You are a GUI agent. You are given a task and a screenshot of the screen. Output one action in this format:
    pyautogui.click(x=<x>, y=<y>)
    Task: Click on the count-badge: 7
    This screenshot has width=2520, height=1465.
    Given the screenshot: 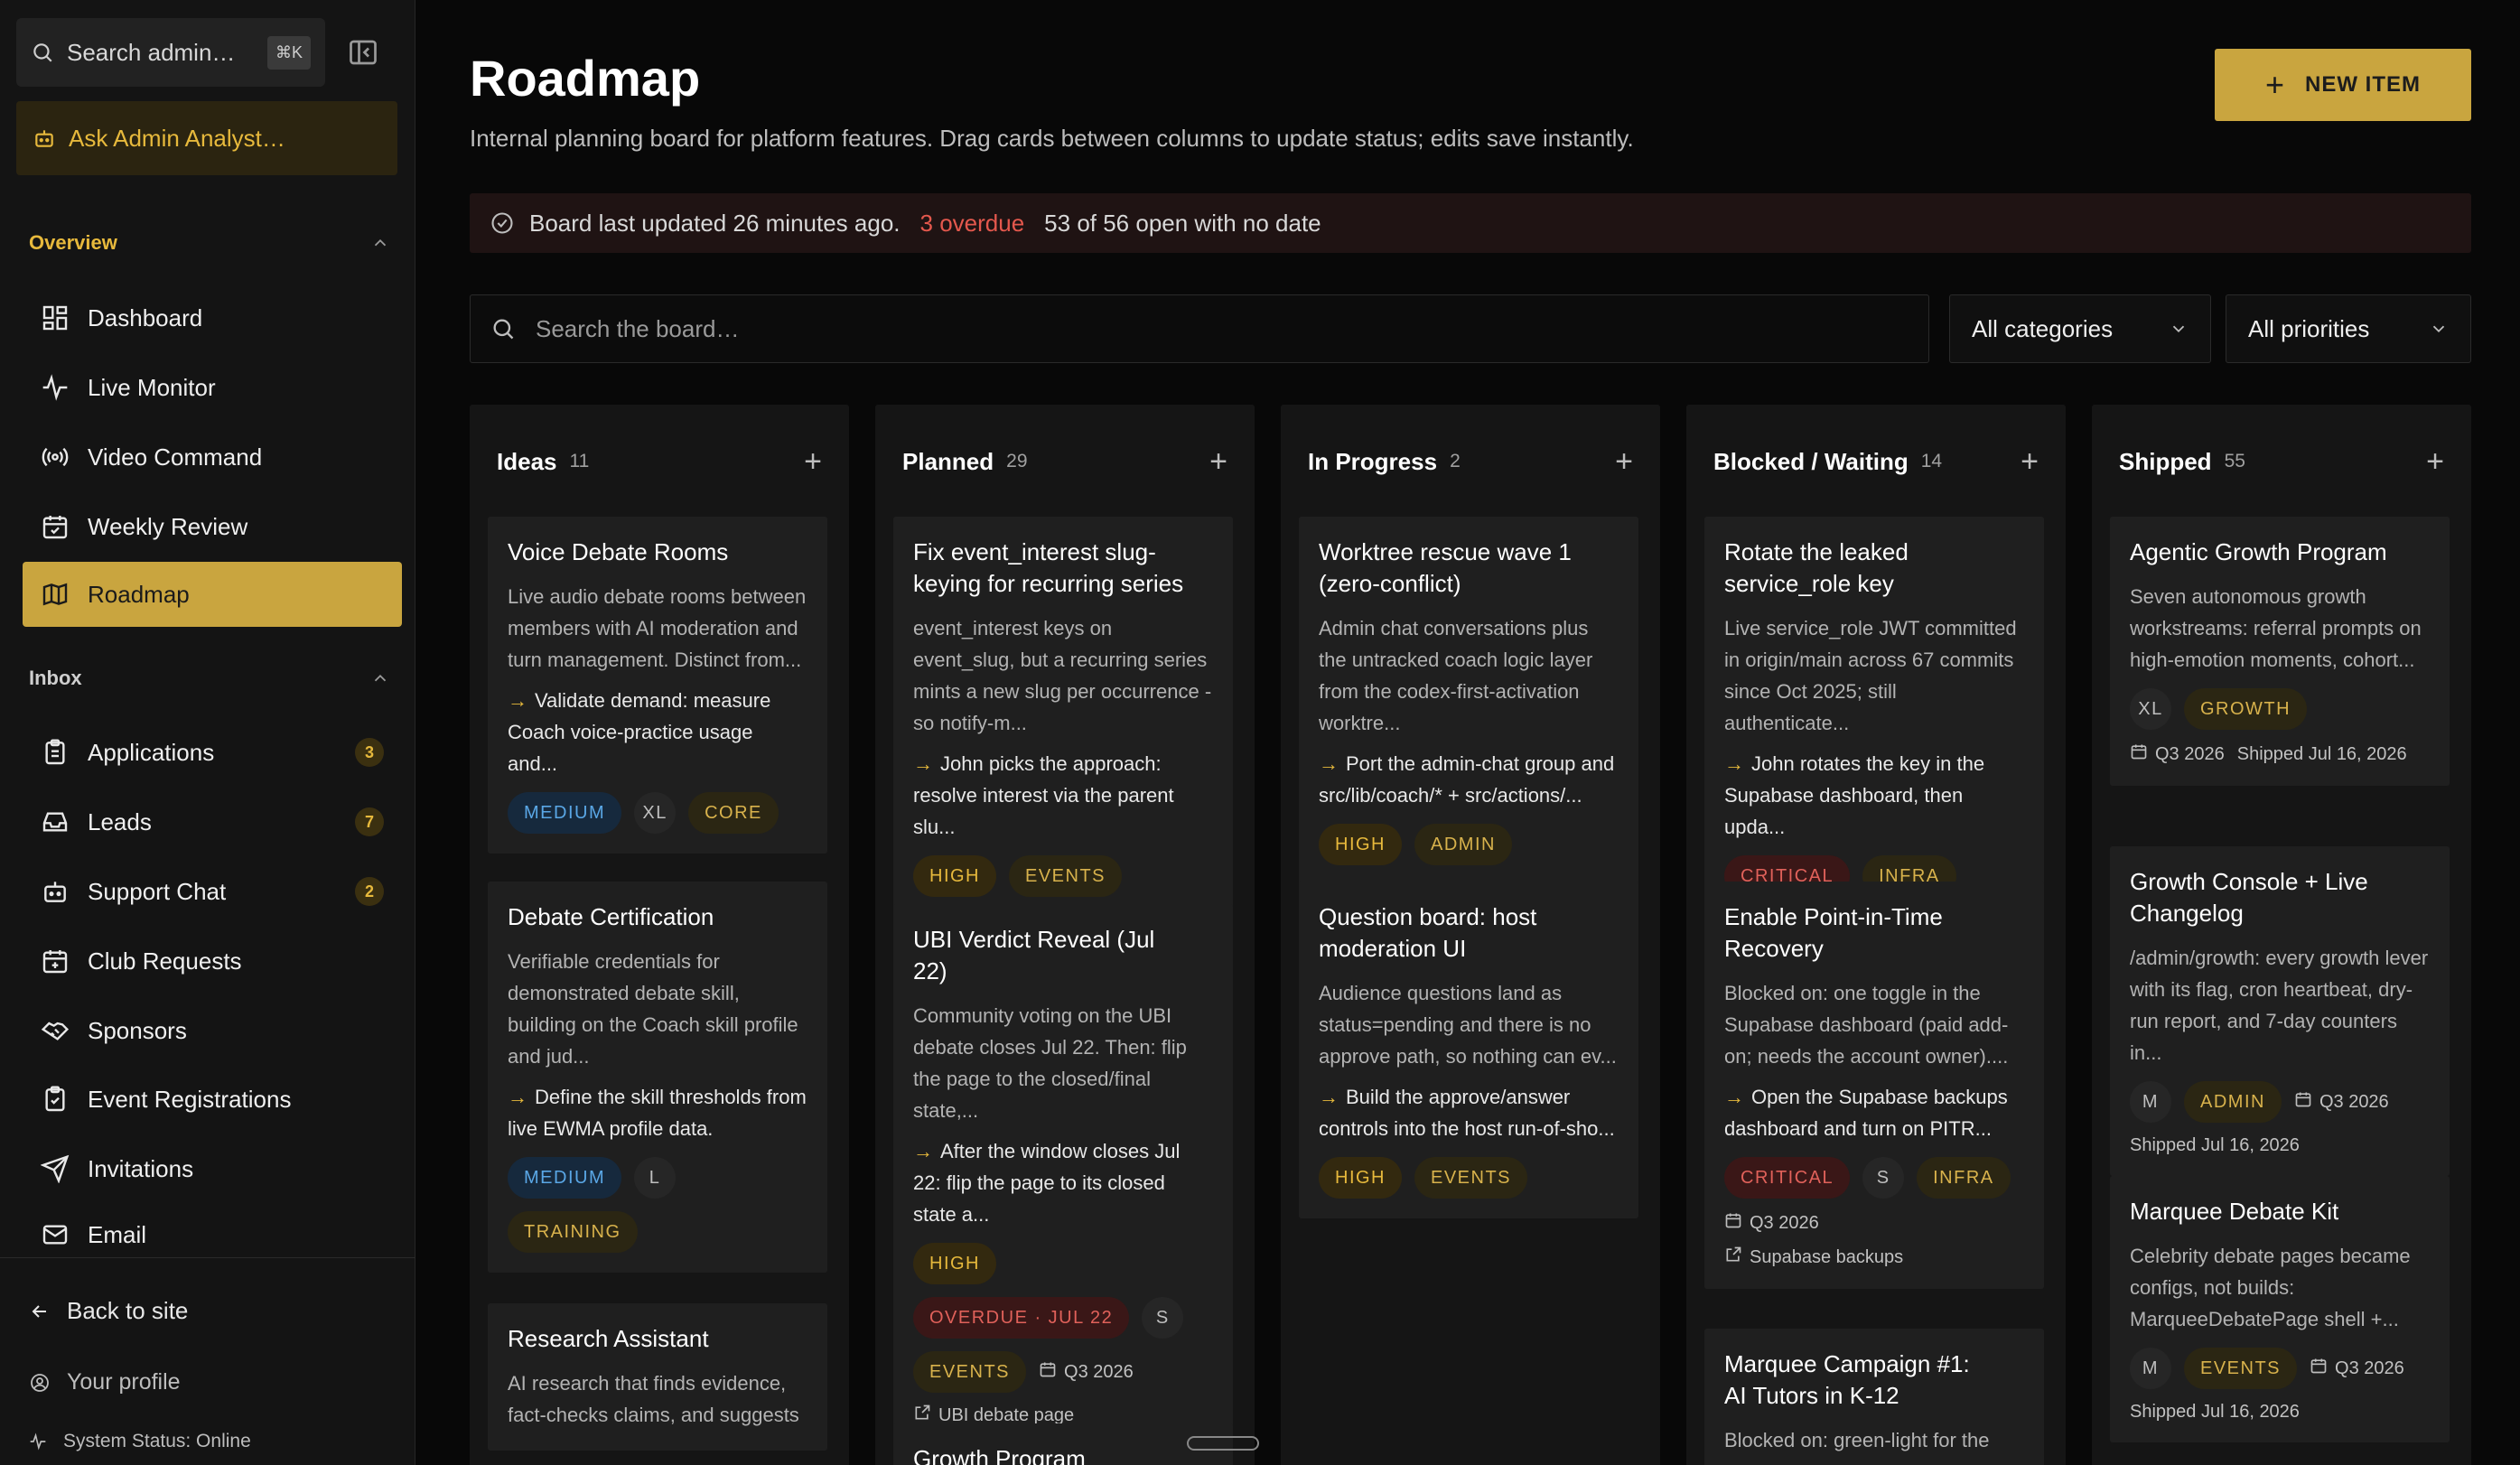 What is the action you would take?
    pyautogui.click(x=369, y=821)
    